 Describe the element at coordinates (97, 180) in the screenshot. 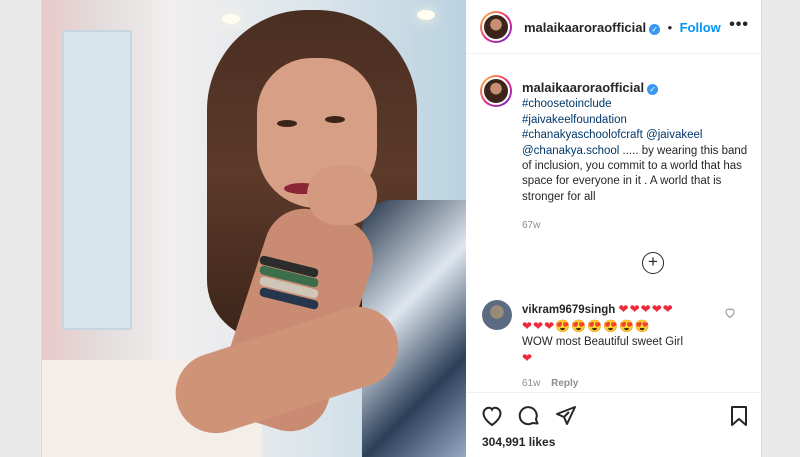

I see `background-door` at that location.